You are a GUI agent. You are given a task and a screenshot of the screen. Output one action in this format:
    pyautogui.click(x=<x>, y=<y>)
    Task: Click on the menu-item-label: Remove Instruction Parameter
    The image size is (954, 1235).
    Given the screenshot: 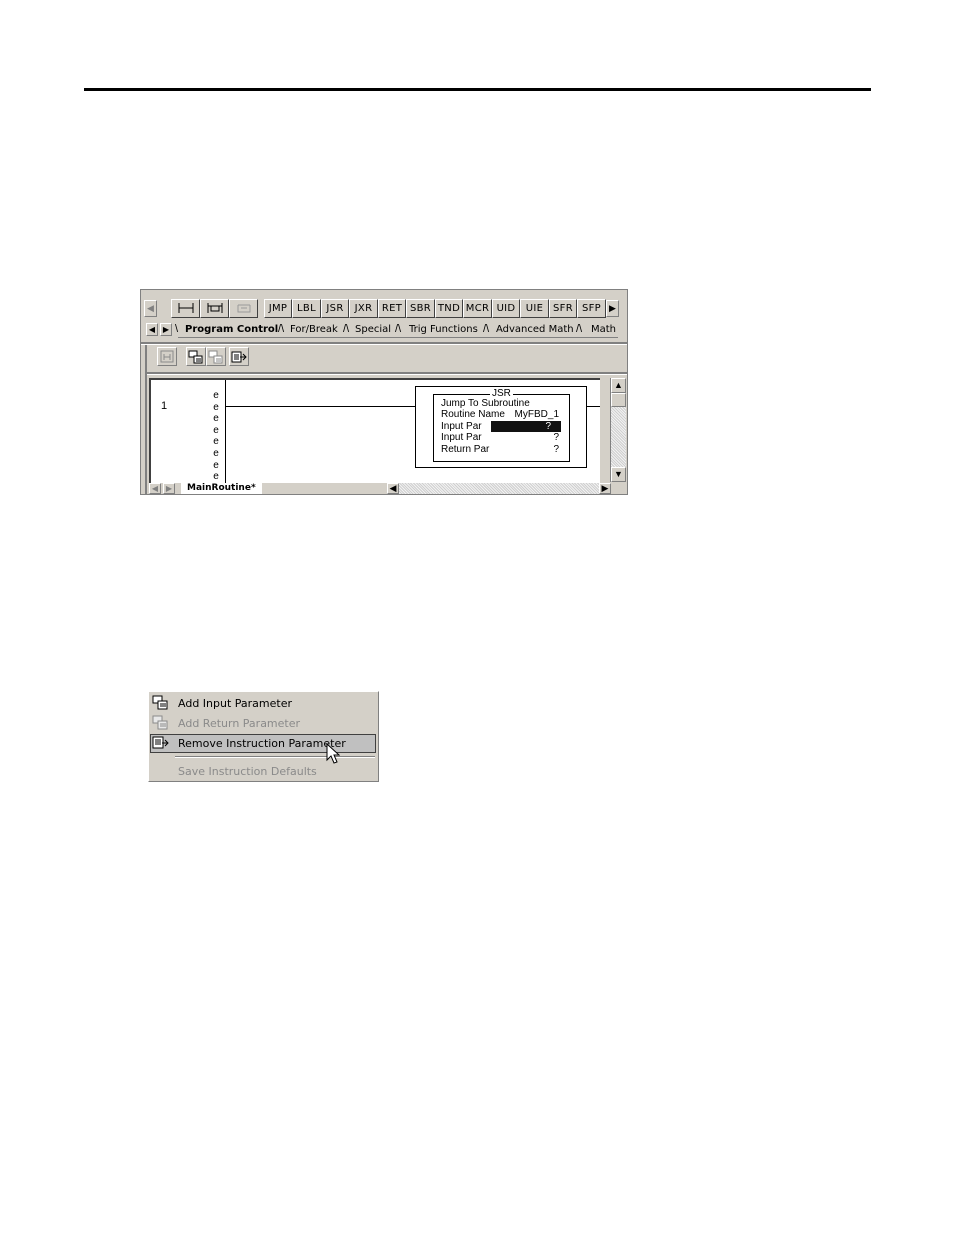 What is the action you would take?
    pyautogui.click(x=262, y=743)
    